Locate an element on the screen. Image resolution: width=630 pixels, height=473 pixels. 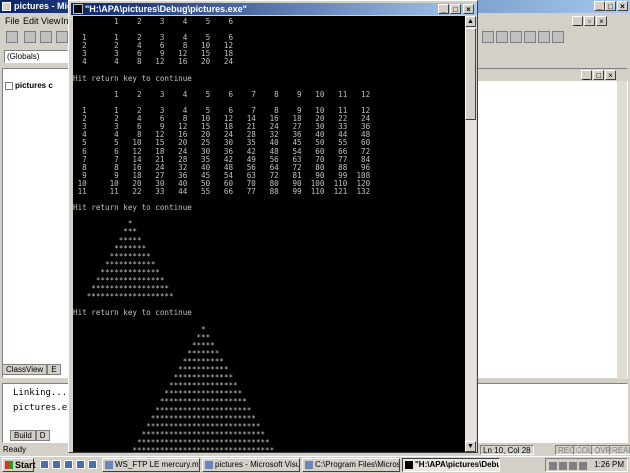
indicator-read: READ is located at coordinates (619, 450).